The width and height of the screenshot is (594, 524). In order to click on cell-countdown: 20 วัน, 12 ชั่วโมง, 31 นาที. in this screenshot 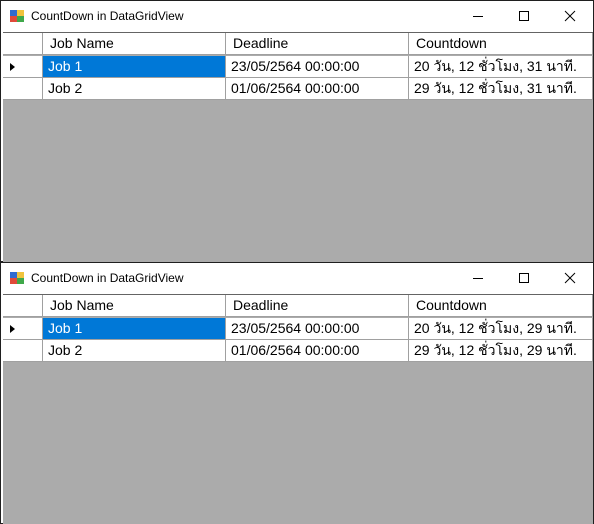, I will do `click(501, 67)`.